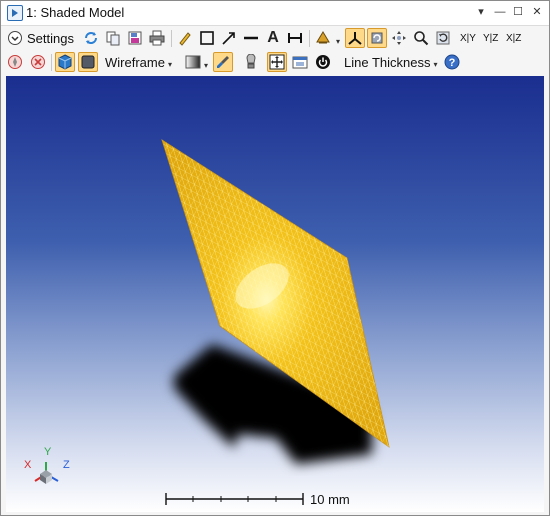 The image size is (550, 516). I want to click on shaded-cube-icon, so click(65, 62).